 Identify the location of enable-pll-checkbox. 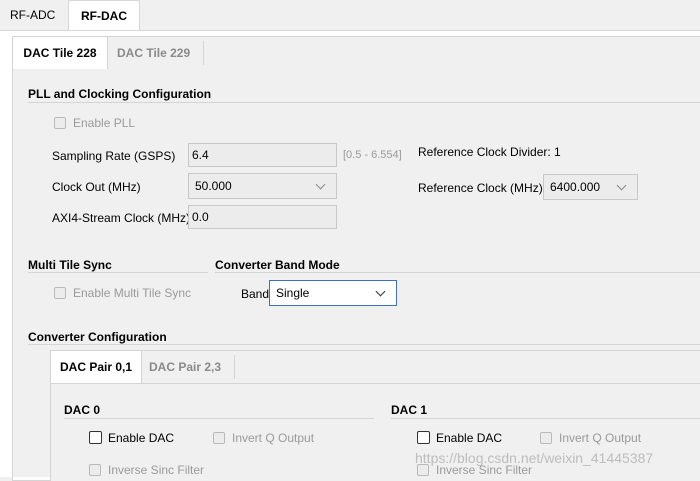
(60, 123).